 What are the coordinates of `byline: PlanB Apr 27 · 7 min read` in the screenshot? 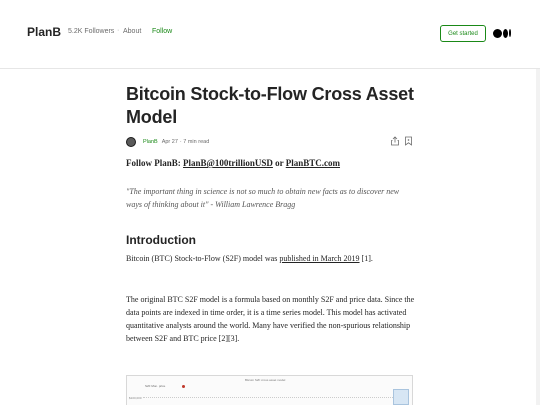 It's located at (167, 142).